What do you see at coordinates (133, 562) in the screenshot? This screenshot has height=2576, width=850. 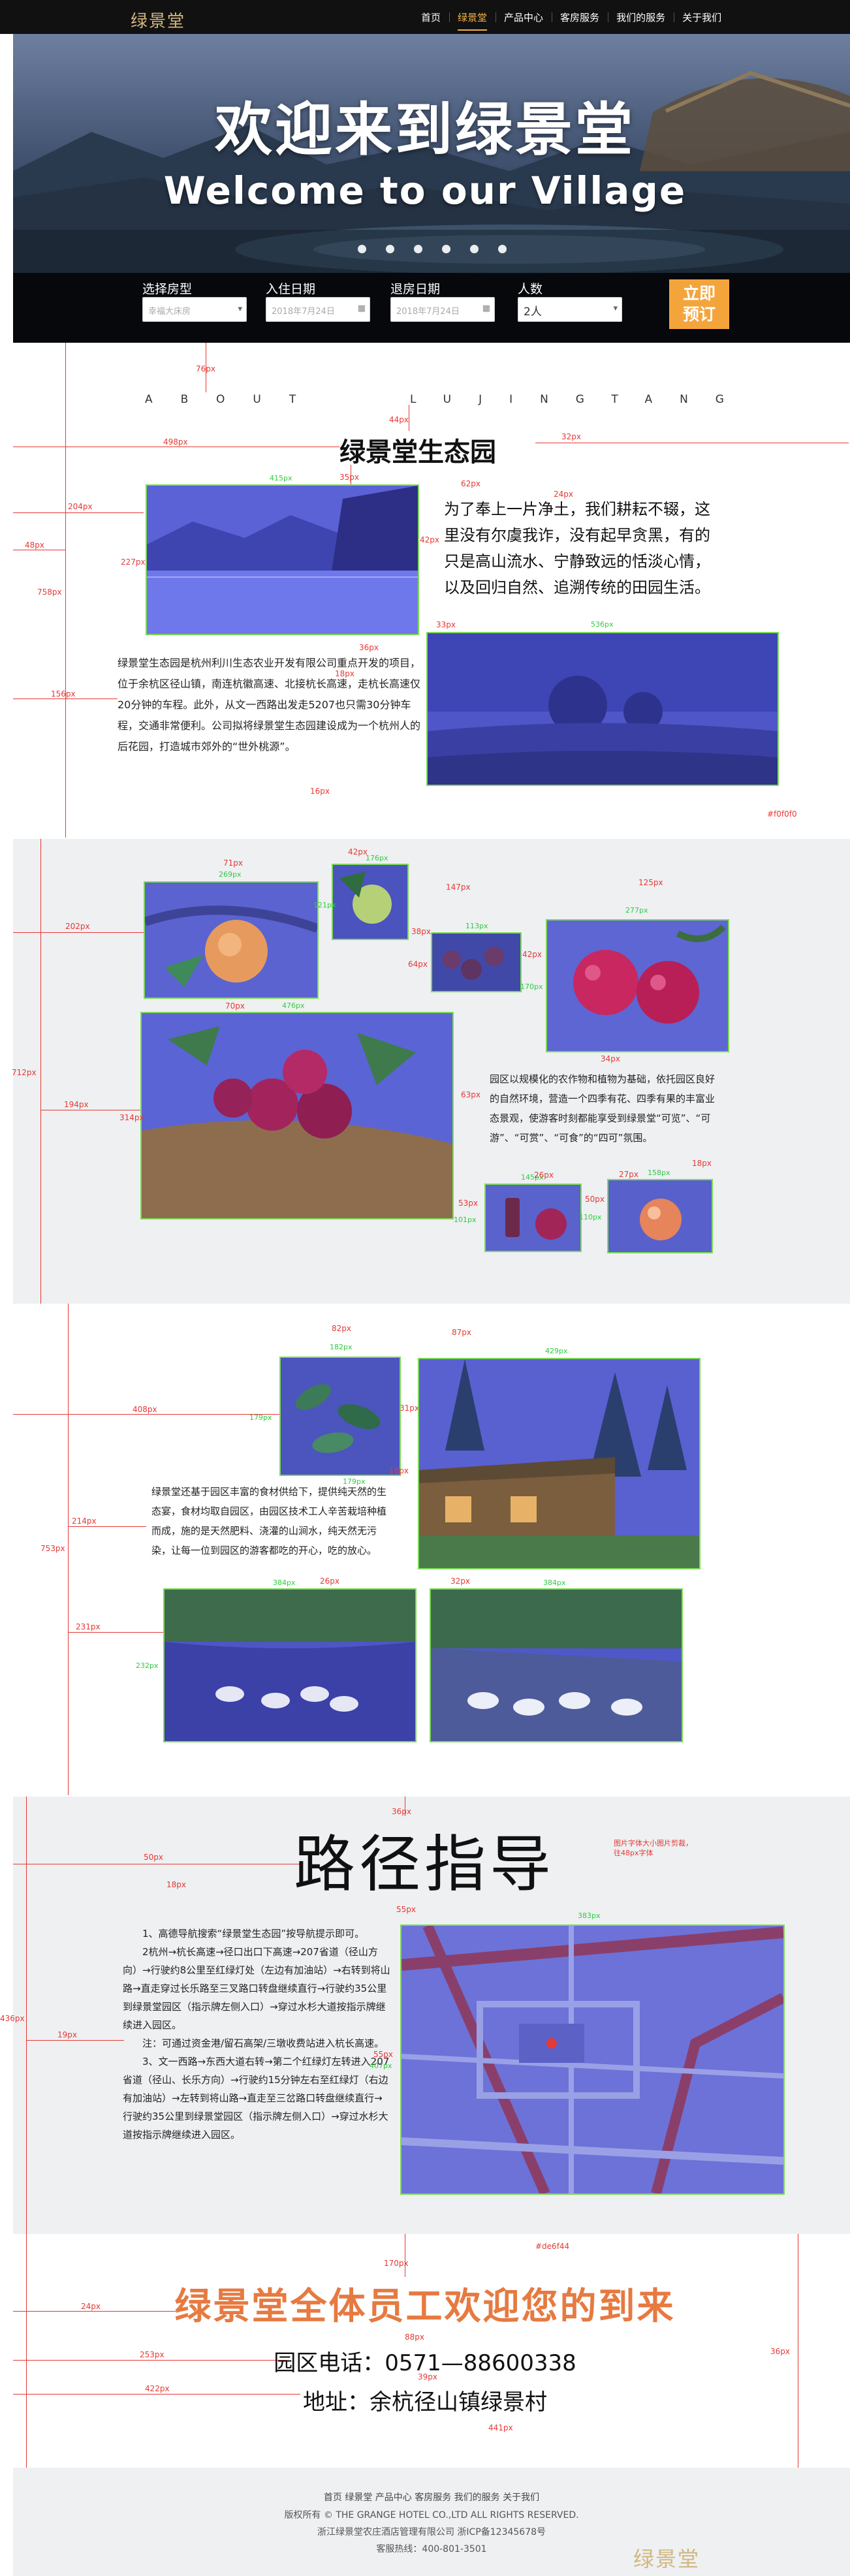 I see `annot-size: 227px` at bounding box center [133, 562].